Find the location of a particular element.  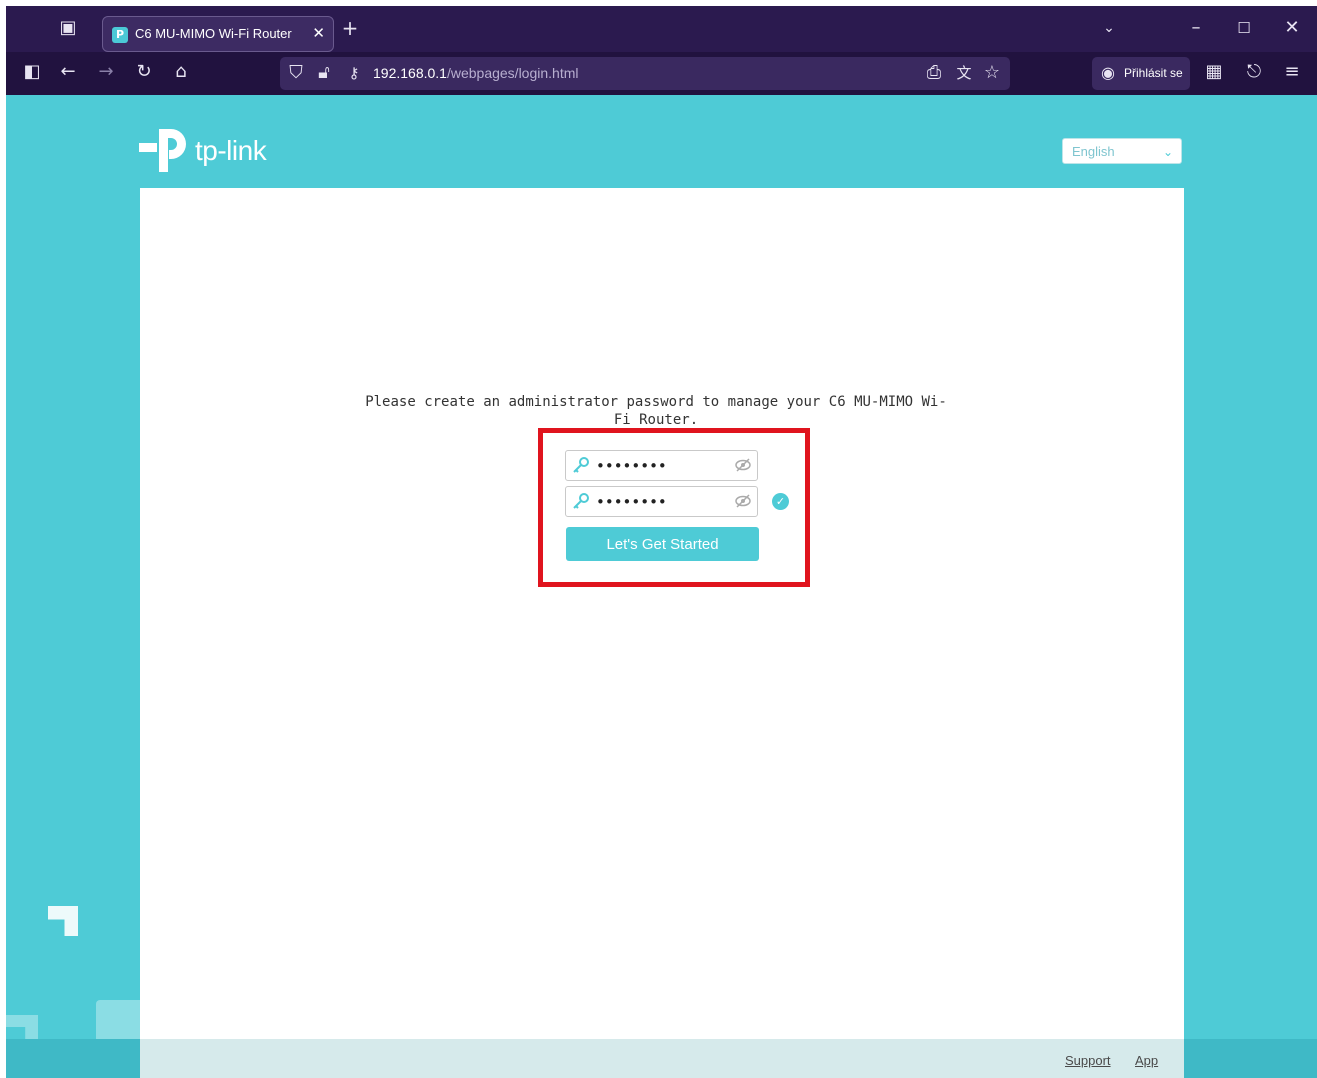

check-circle-icon: ✓ is located at coordinates (780, 501).